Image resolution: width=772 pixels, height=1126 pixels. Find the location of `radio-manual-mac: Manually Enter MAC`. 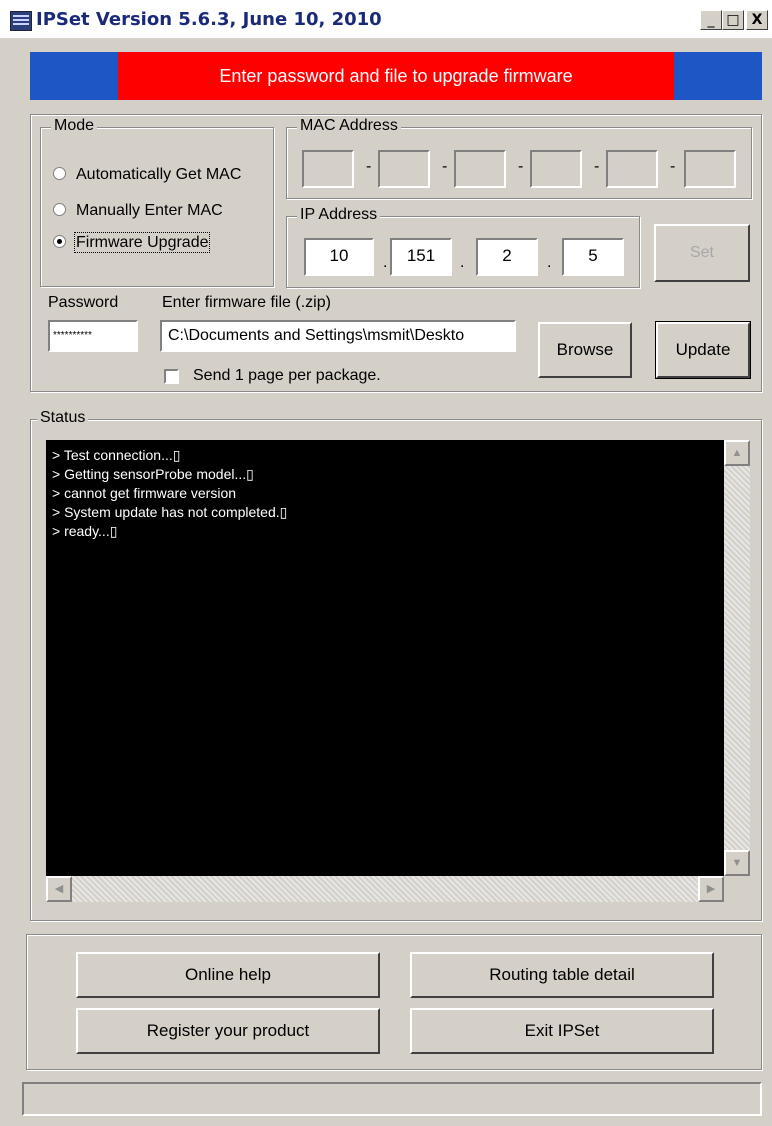

radio-manual-mac: Manually Enter MAC is located at coordinates (138, 211).